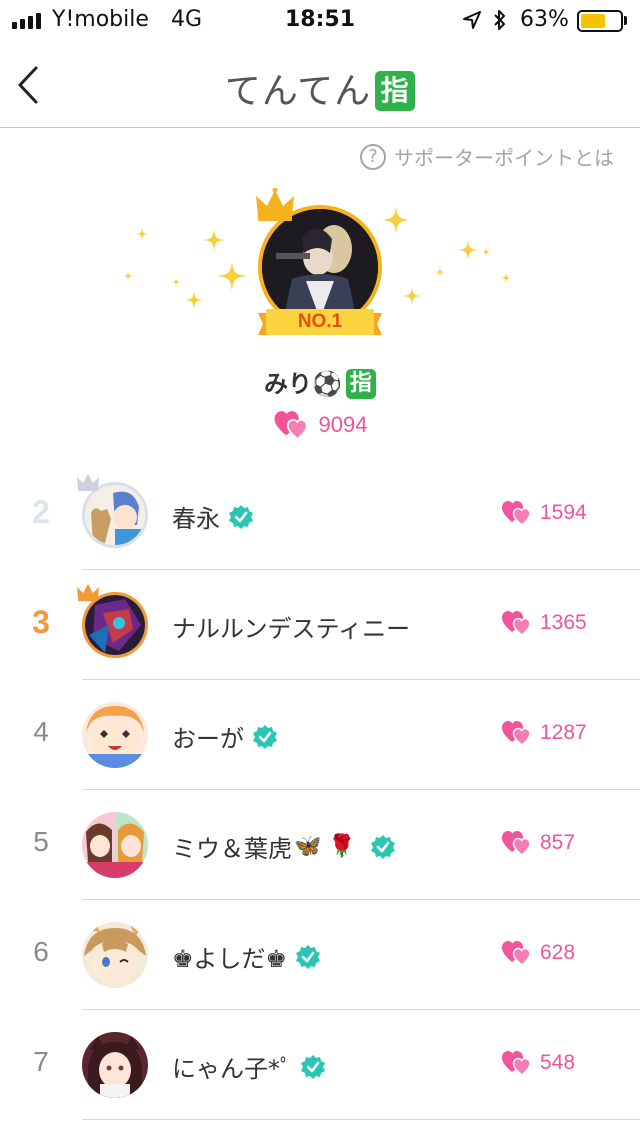 This screenshot has height=1136, width=640. I want to click on points-value: 1594, so click(563, 512).